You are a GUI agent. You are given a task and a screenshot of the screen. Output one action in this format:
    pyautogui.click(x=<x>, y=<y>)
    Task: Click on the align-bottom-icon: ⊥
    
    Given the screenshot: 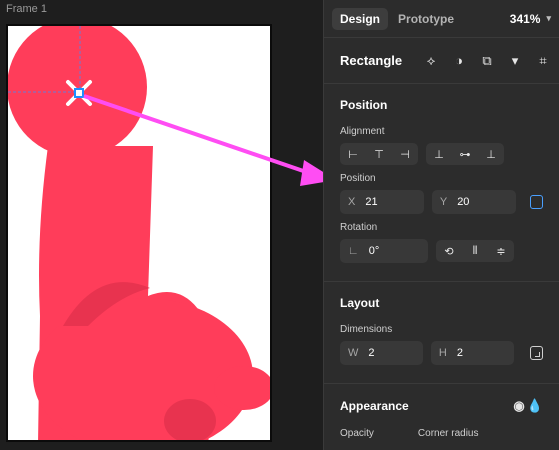 What is the action you would take?
    pyautogui.click(x=491, y=154)
    